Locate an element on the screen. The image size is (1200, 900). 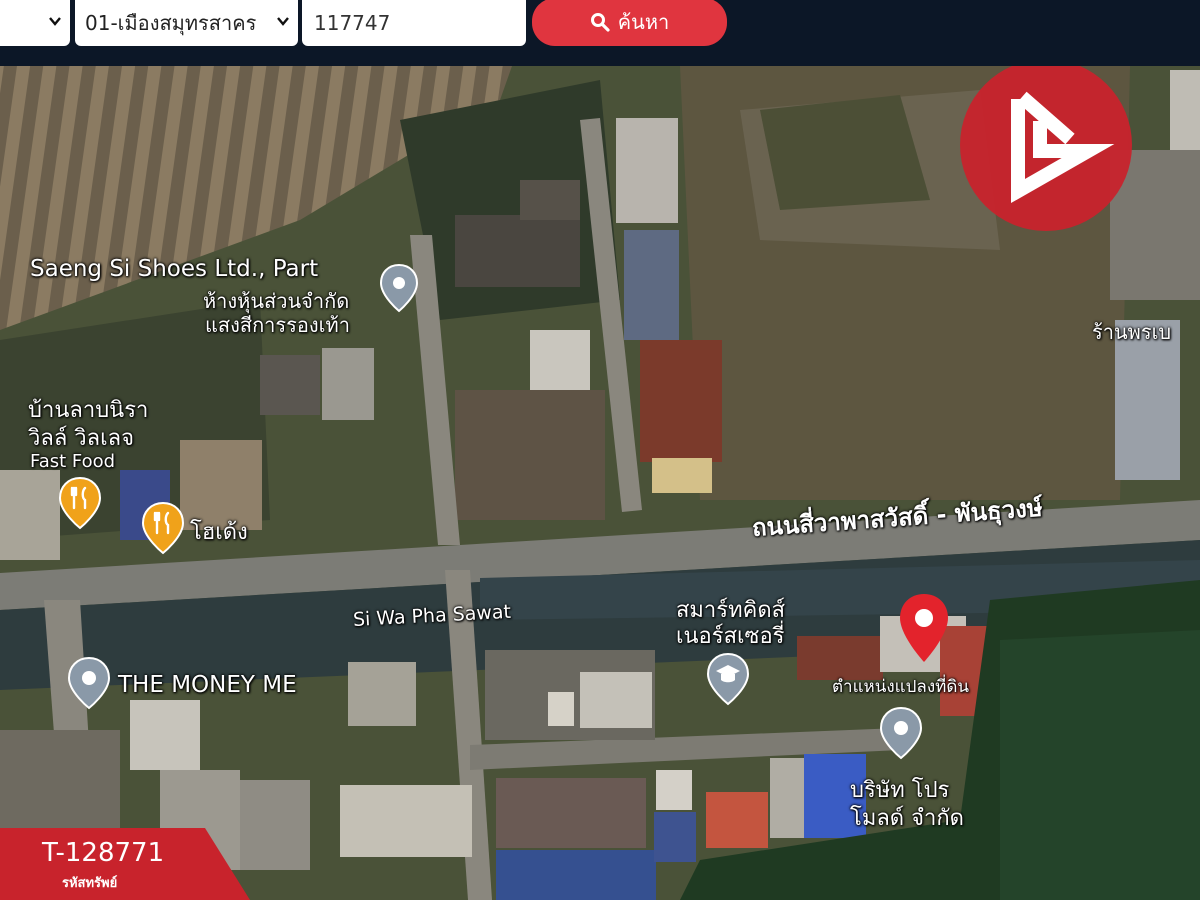
search-button-label: ค้นหา is located at coordinates (643, 22).